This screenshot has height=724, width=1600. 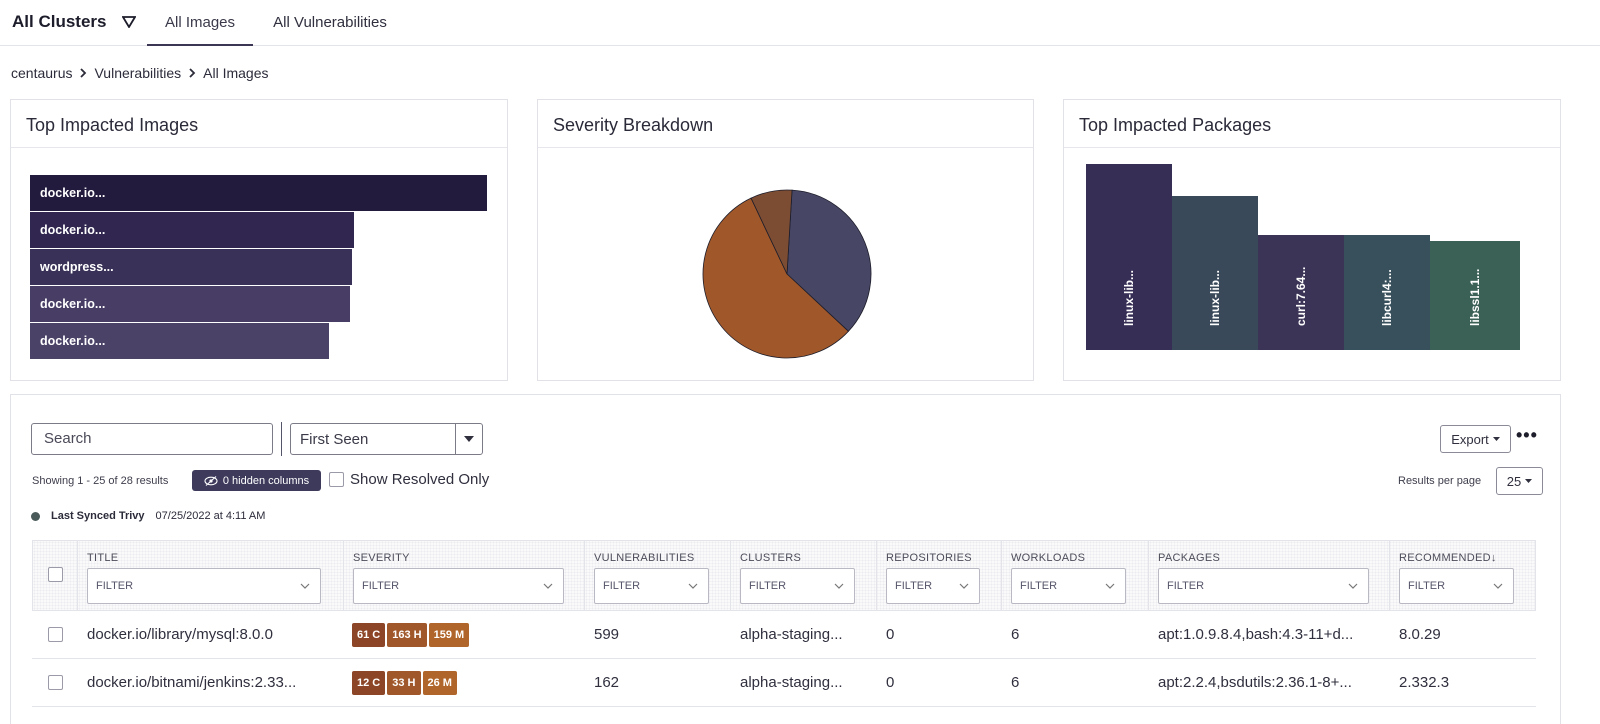 What do you see at coordinates (148, 516) in the screenshot?
I see `last-synced-status: Last Synced Trivy 07/25/2022 at 4:11 AM` at bounding box center [148, 516].